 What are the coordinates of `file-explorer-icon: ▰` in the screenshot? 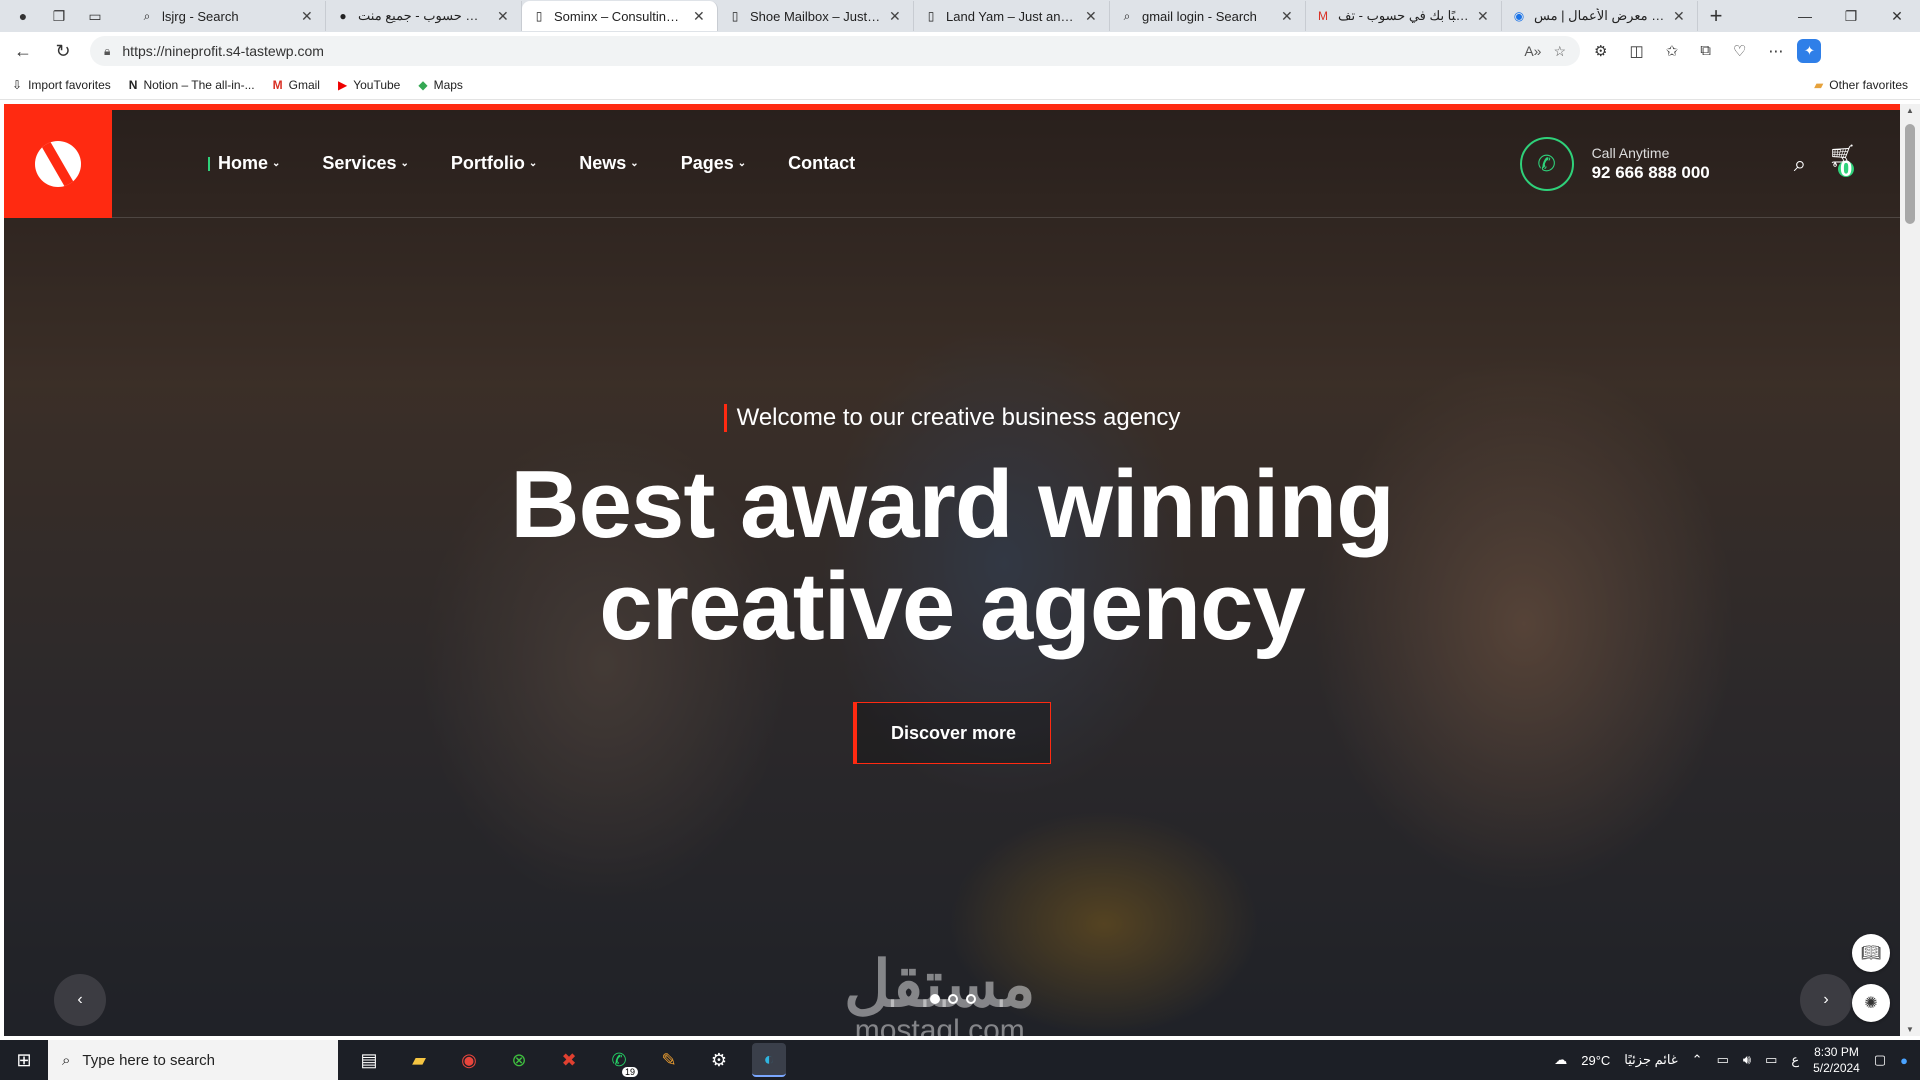 It's located at (419, 1060).